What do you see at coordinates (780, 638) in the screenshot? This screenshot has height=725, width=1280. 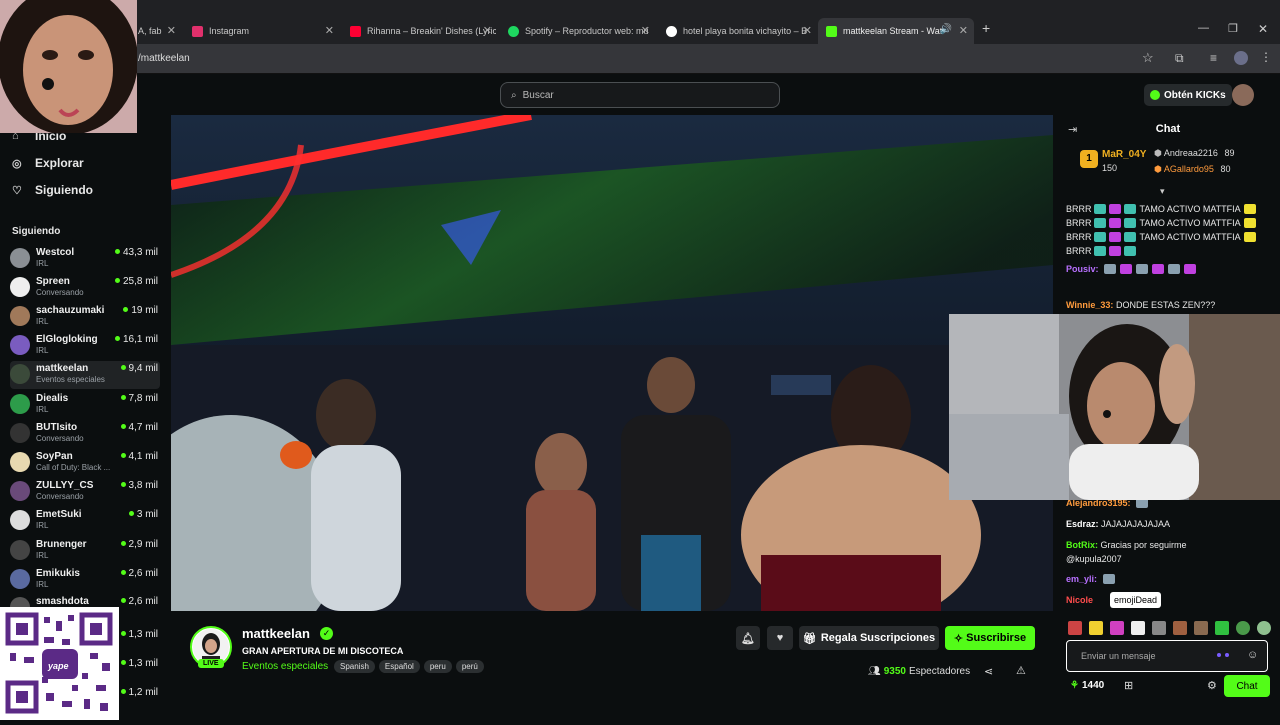 I see `follow-button: ♥` at bounding box center [780, 638].